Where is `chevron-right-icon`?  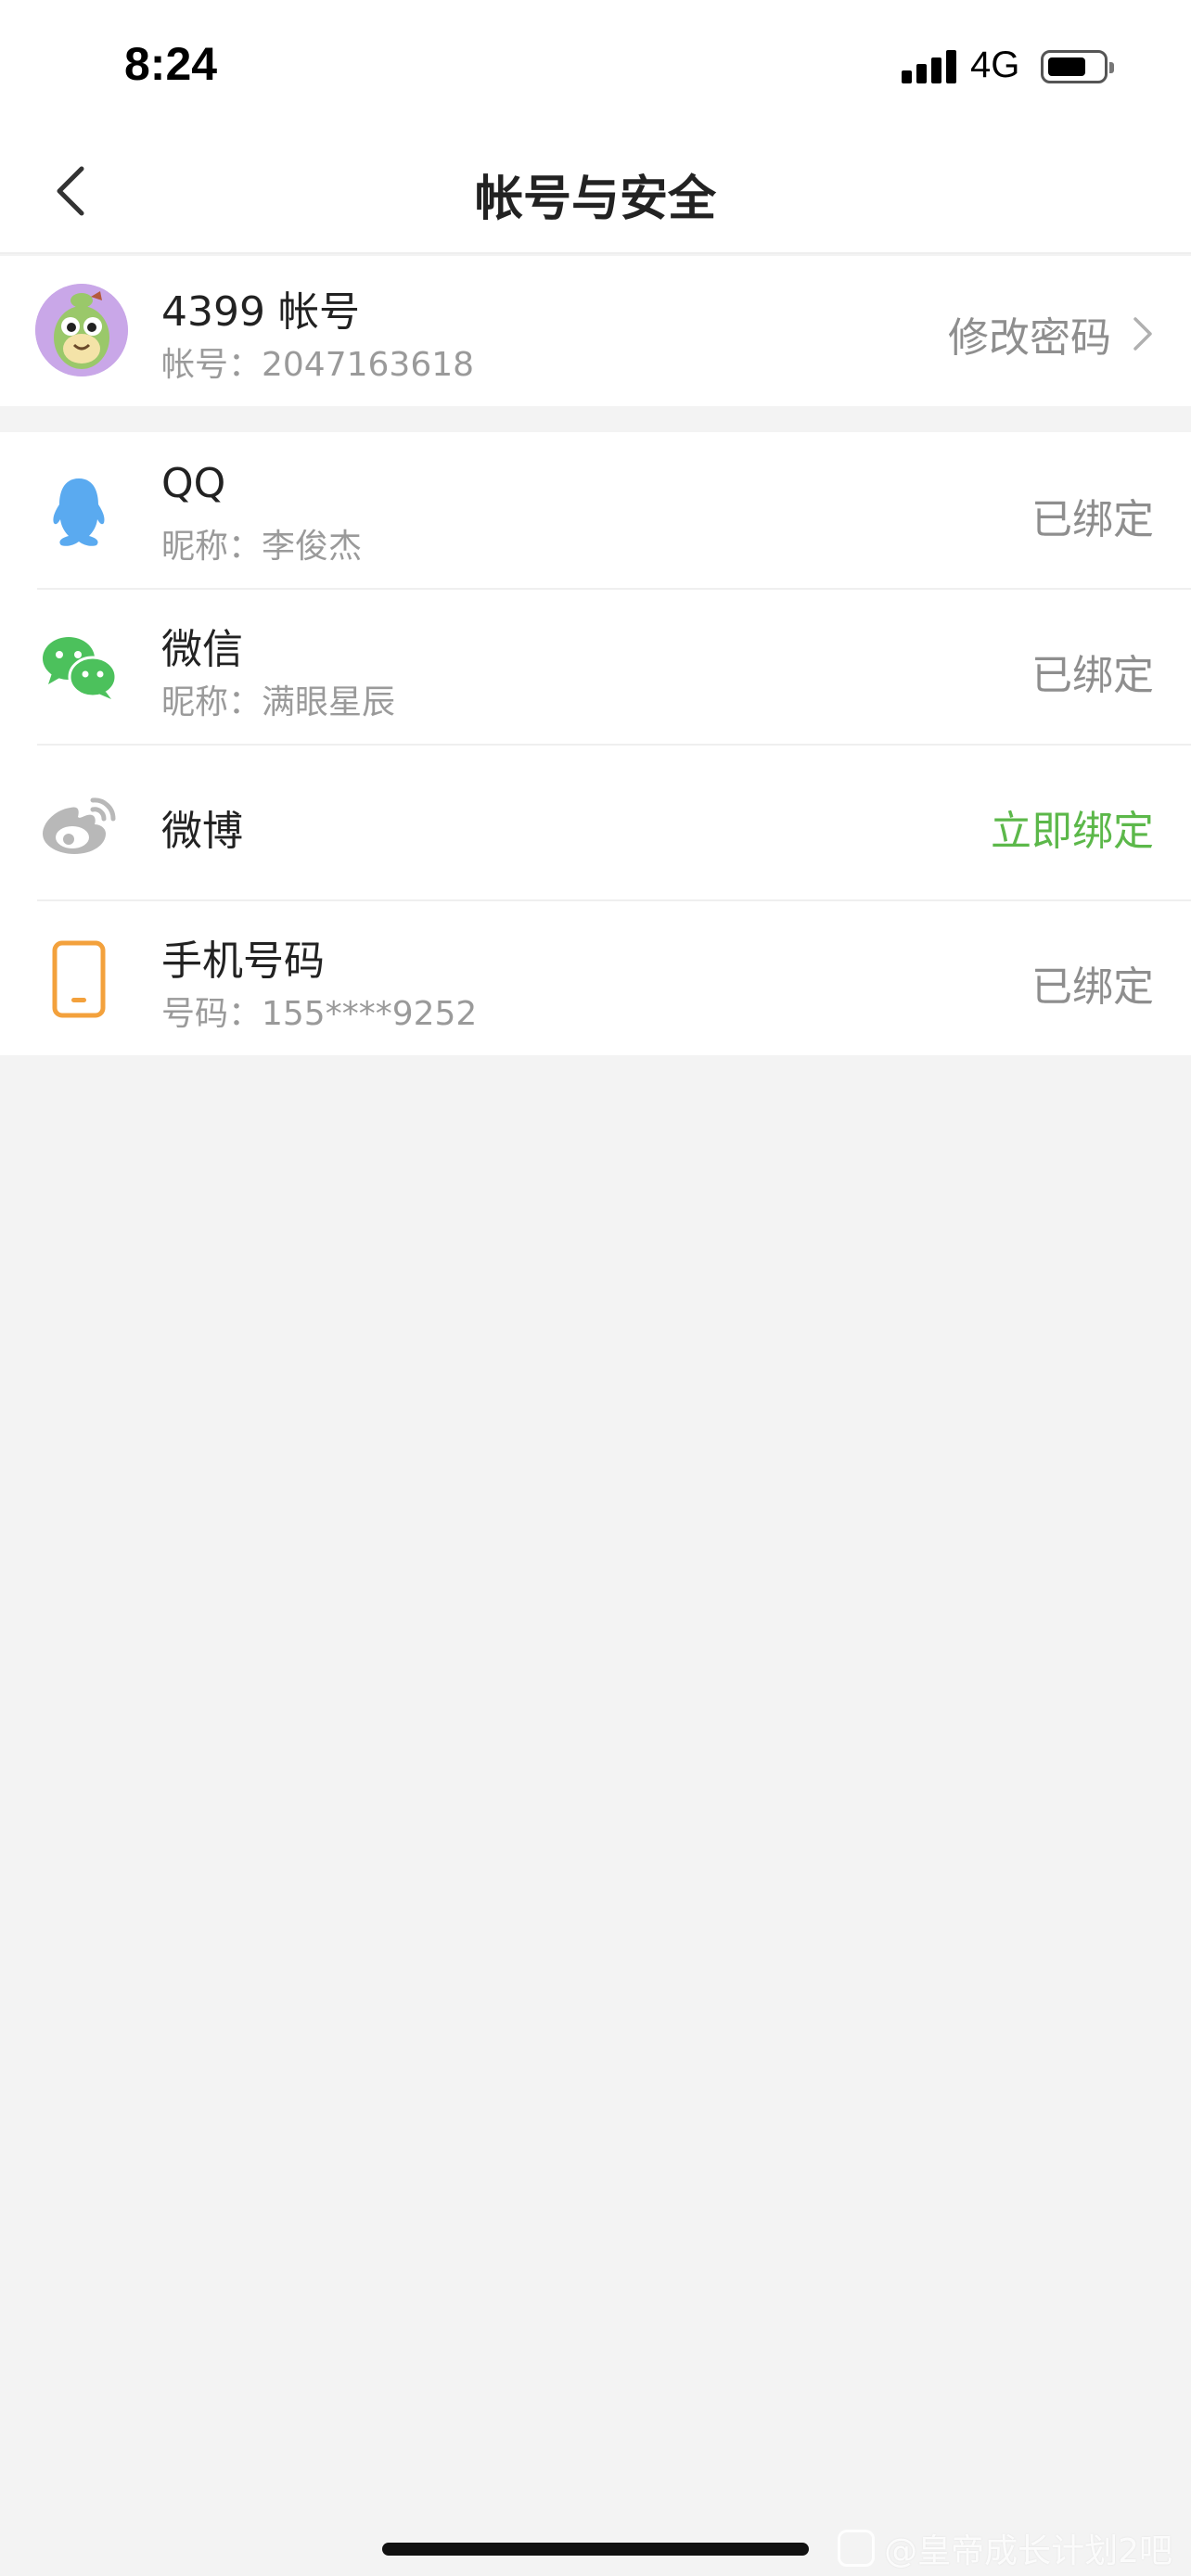 chevron-right-icon is located at coordinates (1142, 334).